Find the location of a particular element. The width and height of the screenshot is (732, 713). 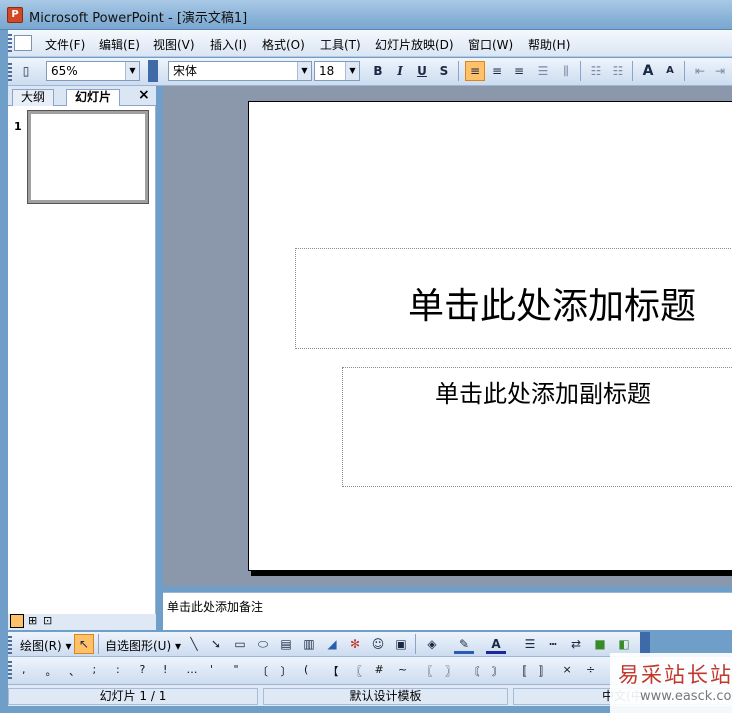

distribute-icon: ⫼ is located at coordinates (566, 71).